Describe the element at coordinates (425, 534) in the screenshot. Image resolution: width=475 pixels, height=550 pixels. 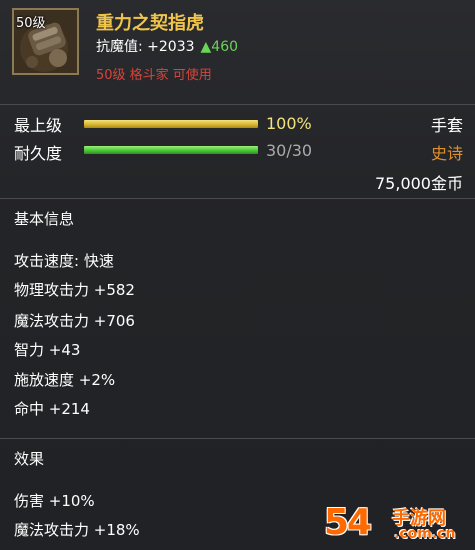
I see `watermark-domain: .com.cn` at that location.